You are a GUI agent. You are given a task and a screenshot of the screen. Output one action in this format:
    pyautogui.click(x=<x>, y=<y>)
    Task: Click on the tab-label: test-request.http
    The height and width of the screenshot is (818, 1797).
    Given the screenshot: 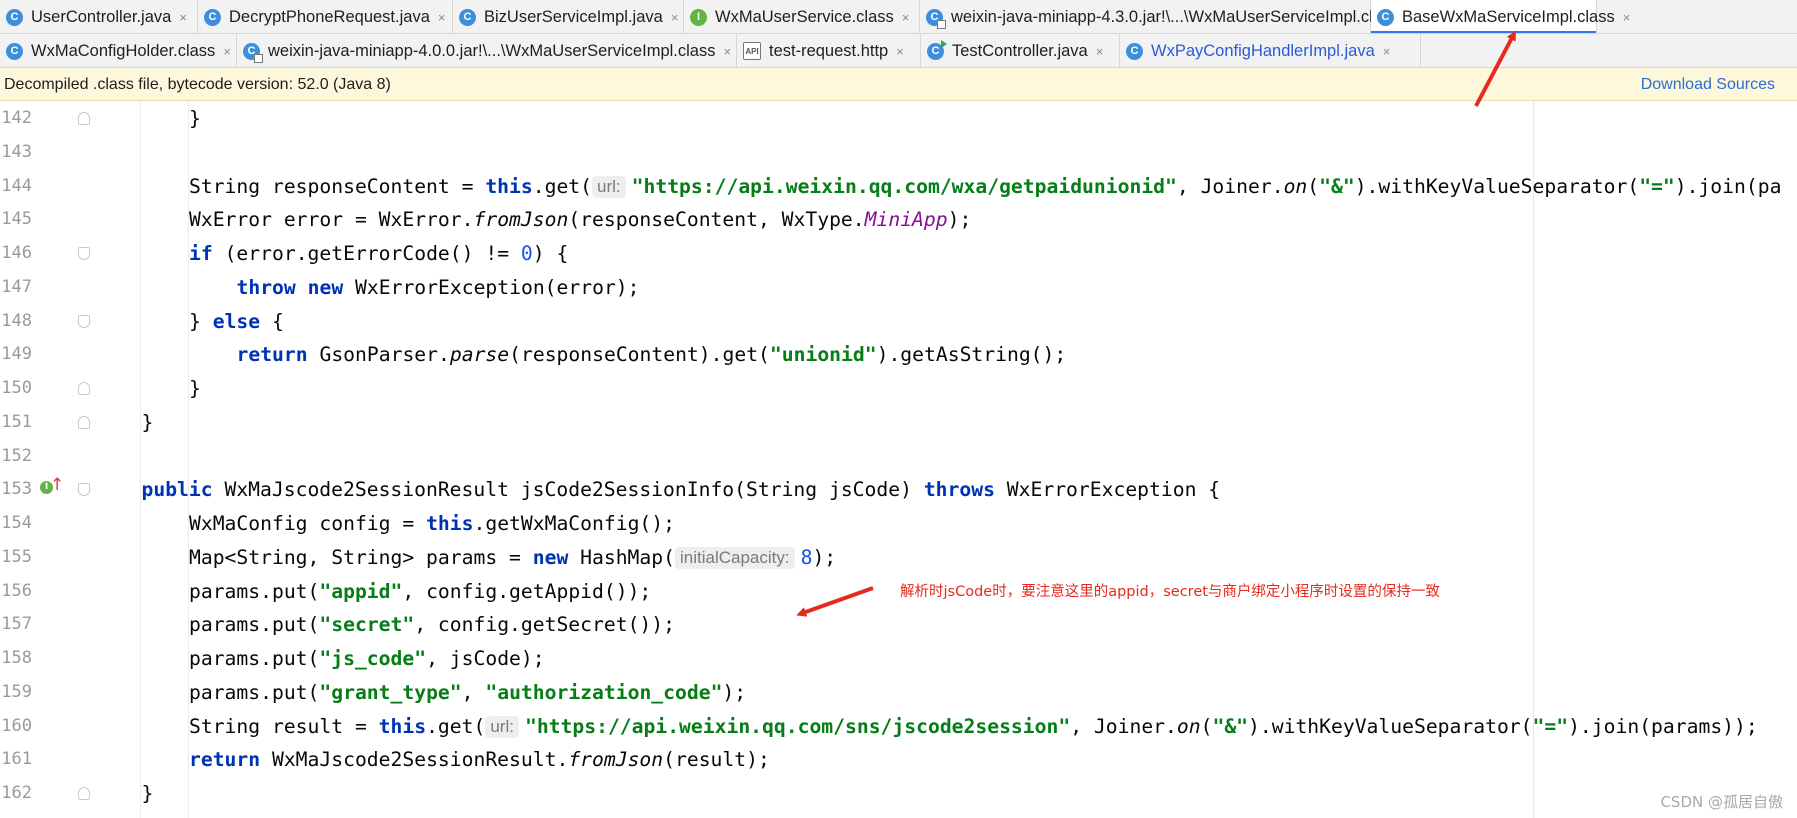 What is the action you would take?
    pyautogui.click(x=829, y=50)
    